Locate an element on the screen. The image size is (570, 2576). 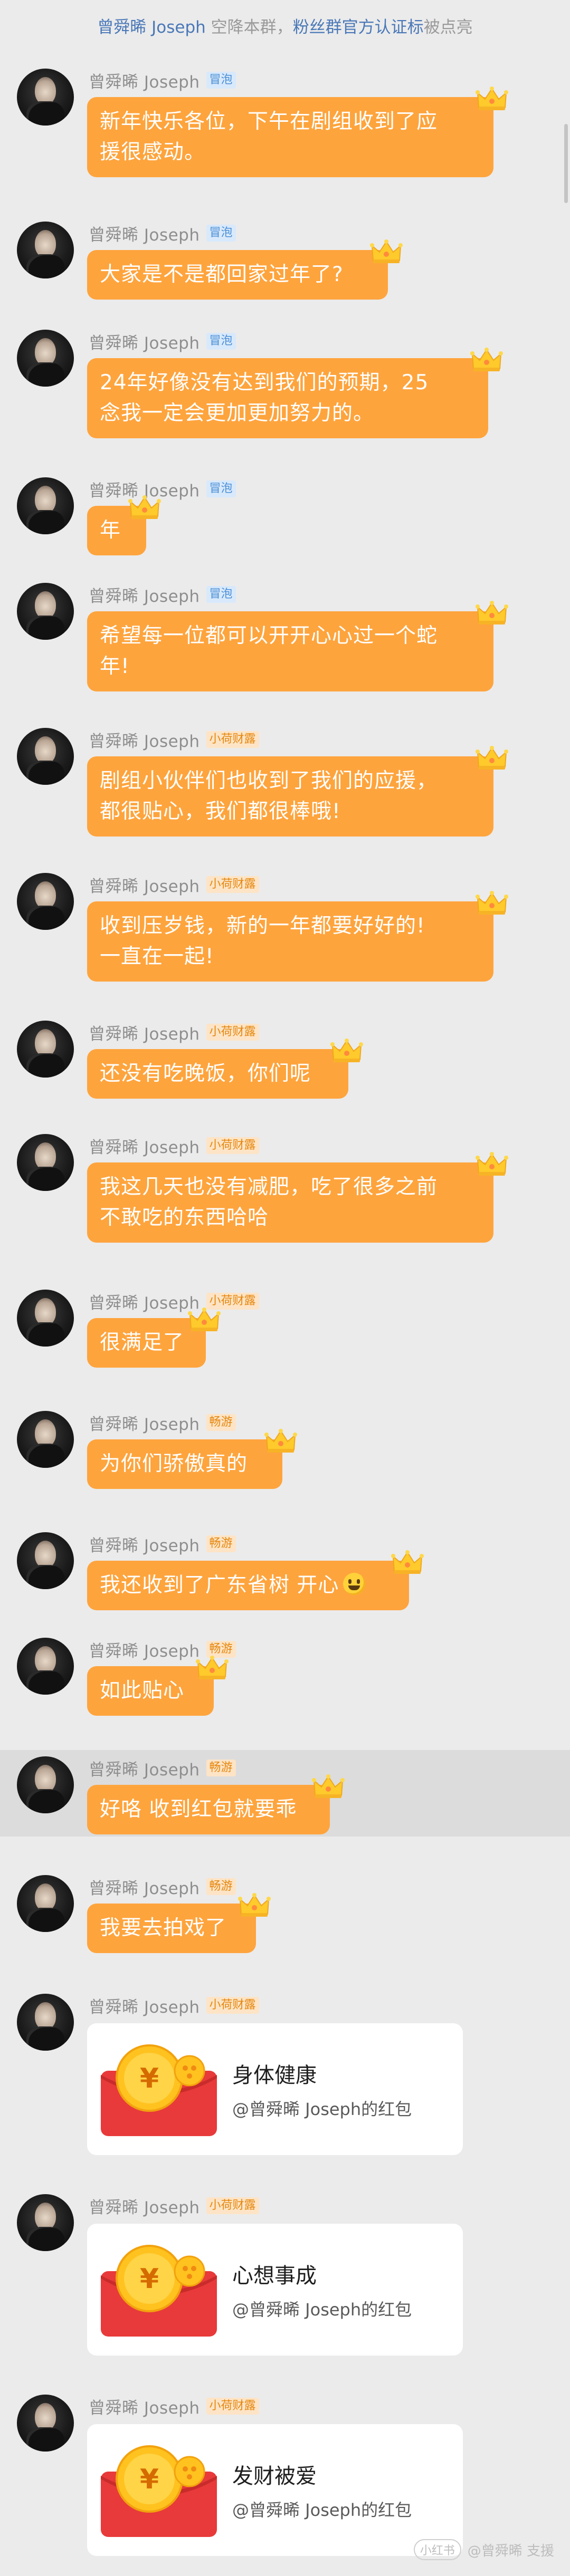
smiley-emoji-icon is located at coordinates (354, 1584).